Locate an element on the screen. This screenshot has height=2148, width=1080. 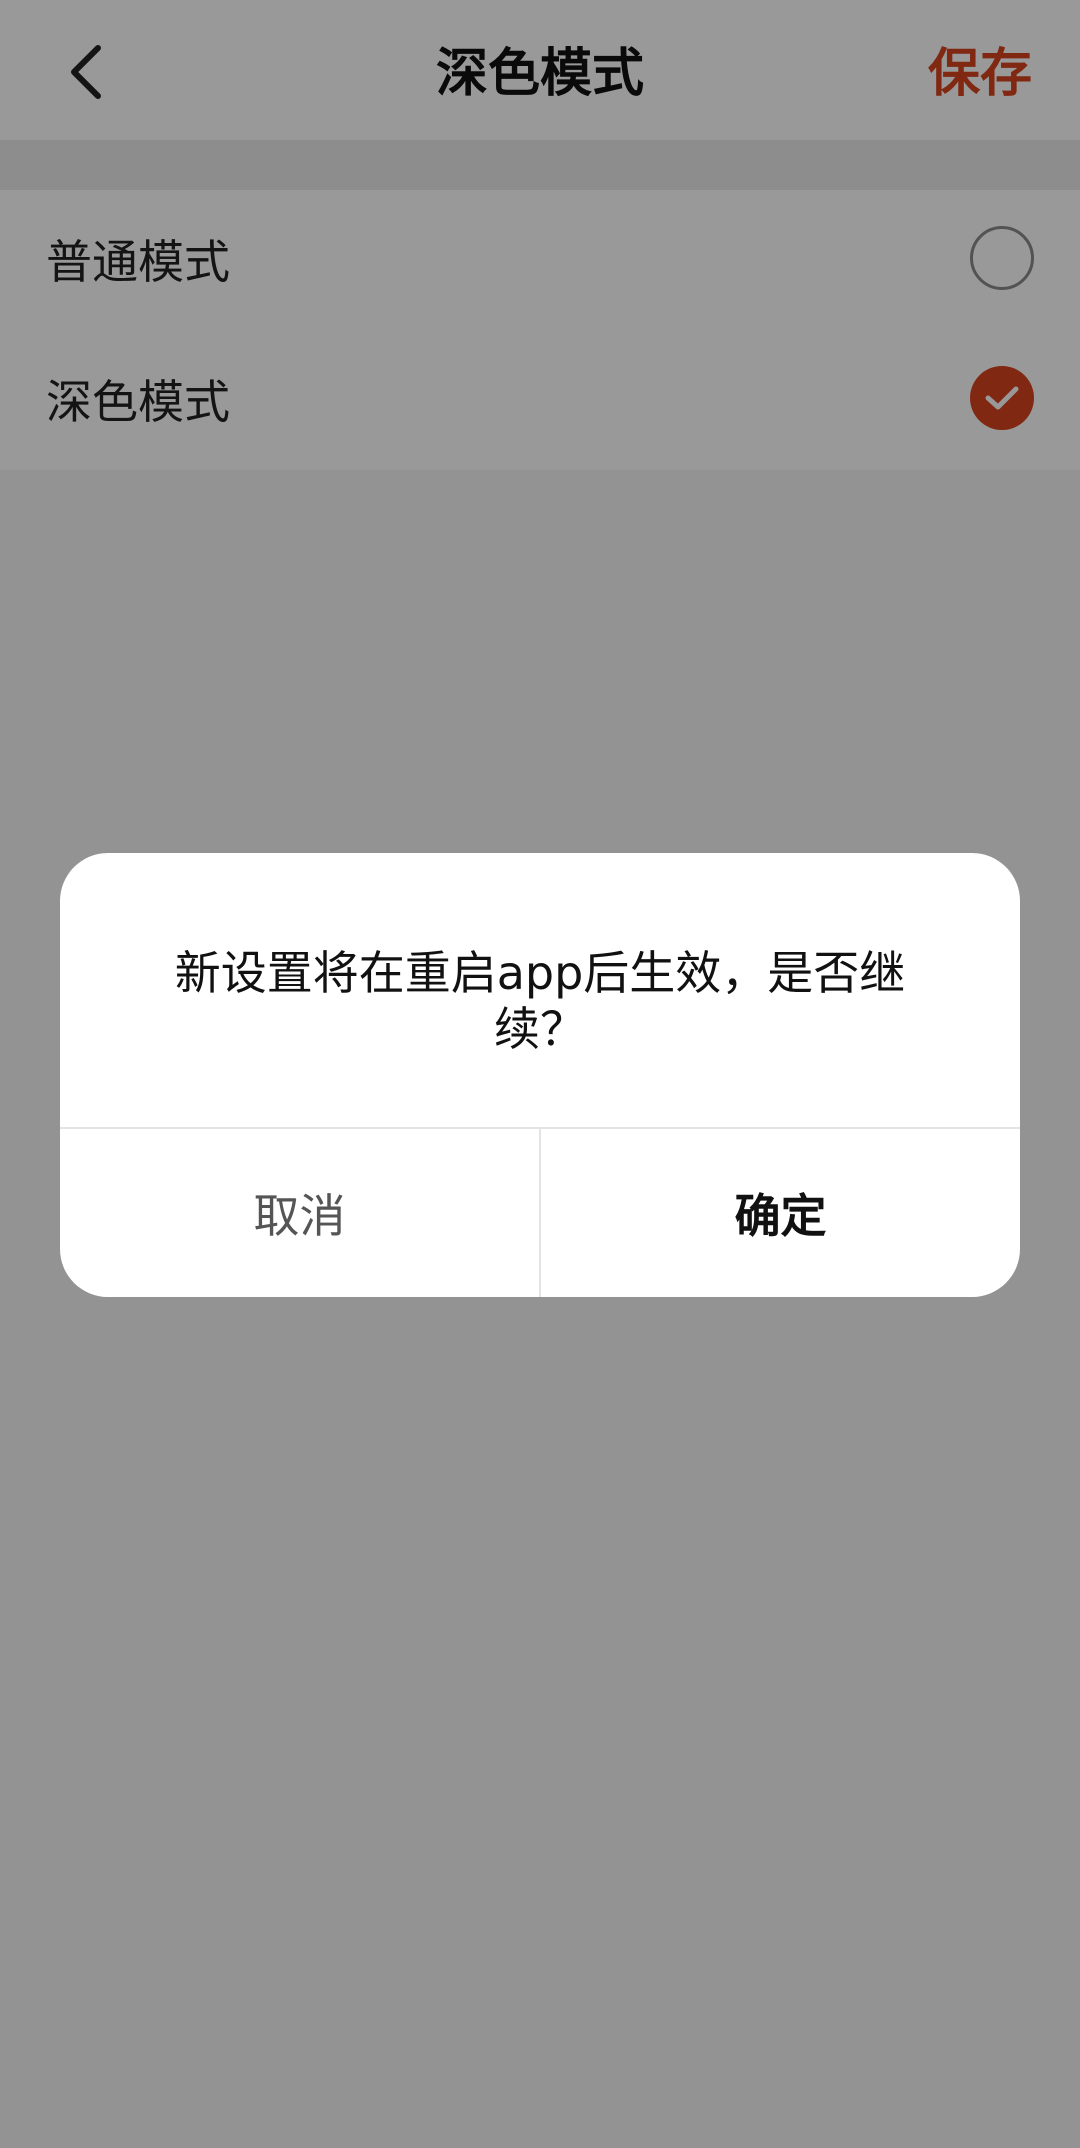
cancel-button: 取消 is located at coordinates (299, 1213).